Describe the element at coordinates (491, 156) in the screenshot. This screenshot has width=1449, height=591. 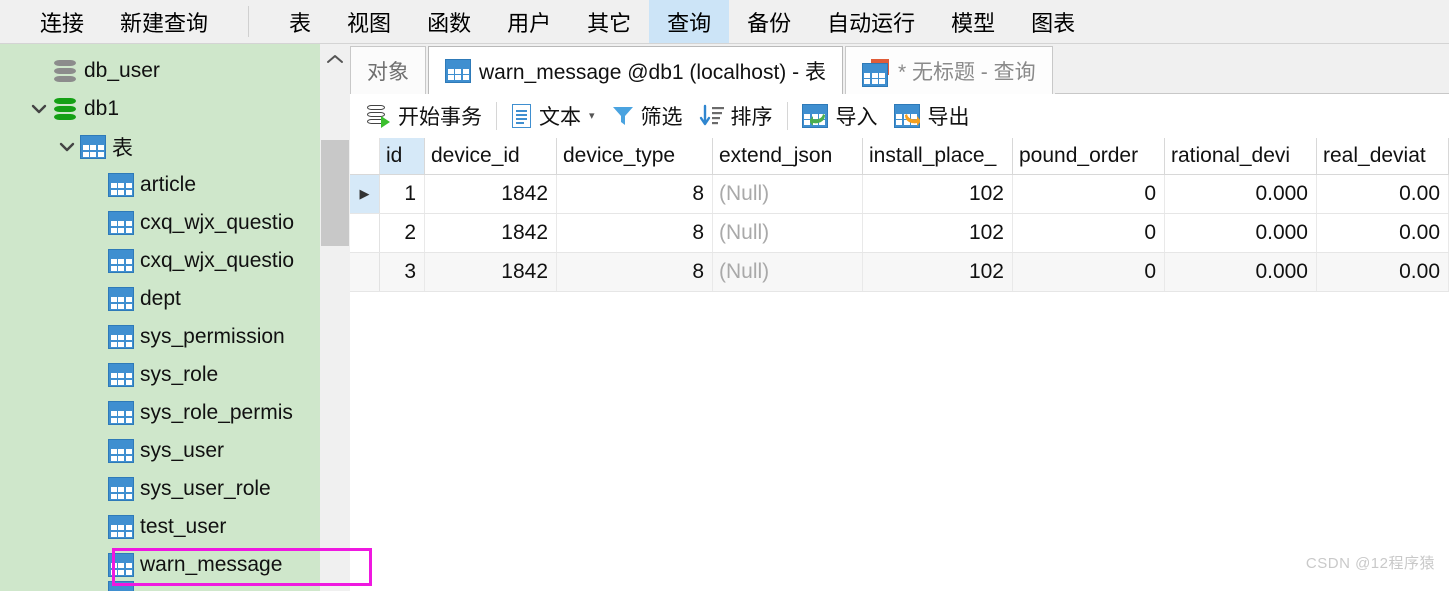
I see `column-header-device_id: device_id` at that location.